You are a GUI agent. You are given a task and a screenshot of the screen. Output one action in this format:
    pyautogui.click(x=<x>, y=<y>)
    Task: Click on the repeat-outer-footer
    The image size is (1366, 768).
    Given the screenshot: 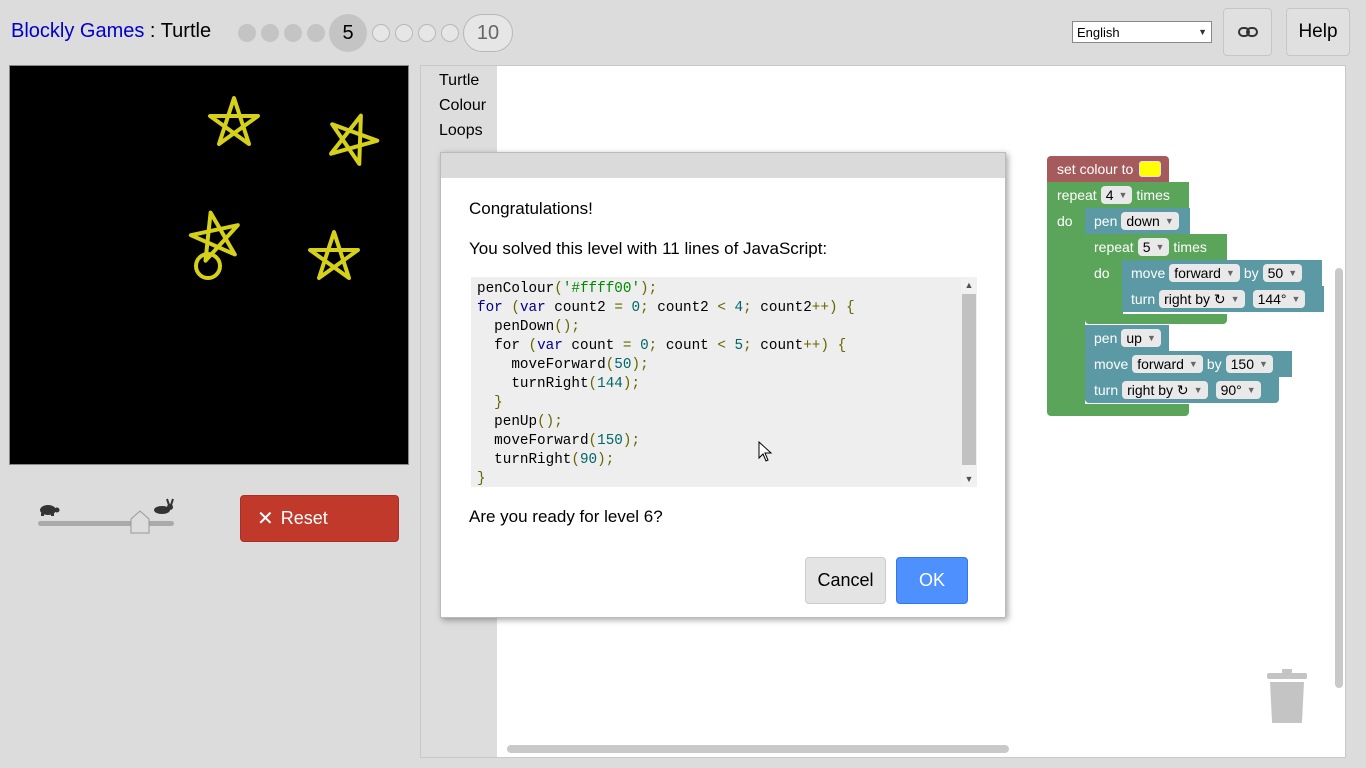 What is the action you would take?
    pyautogui.click(x=1118, y=410)
    